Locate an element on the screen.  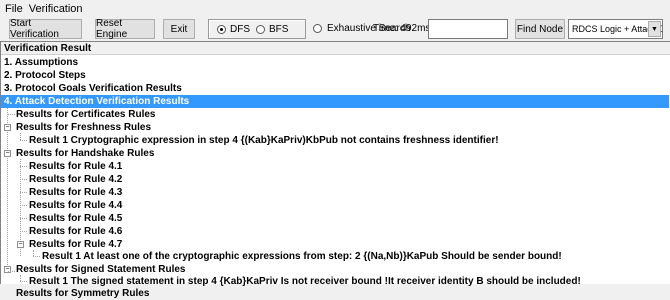
time-label: Time: 492ms is located at coordinates (402, 28).